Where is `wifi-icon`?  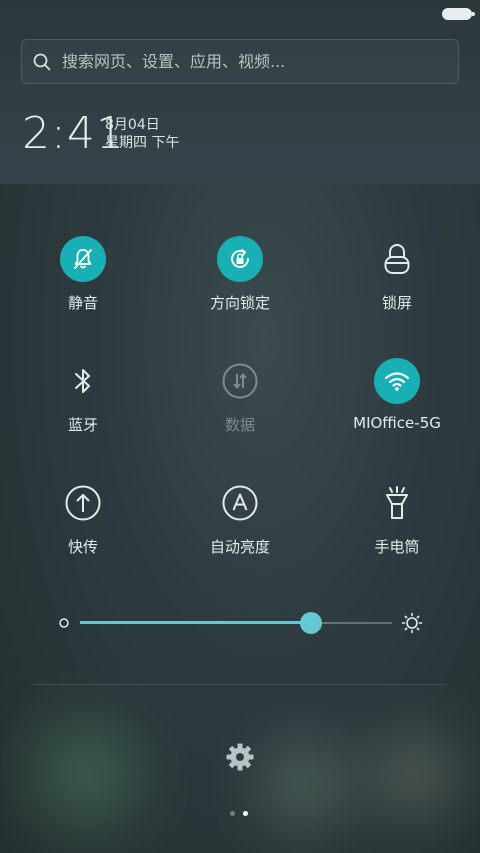 wifi-icon is located at coordinates (397, 381).